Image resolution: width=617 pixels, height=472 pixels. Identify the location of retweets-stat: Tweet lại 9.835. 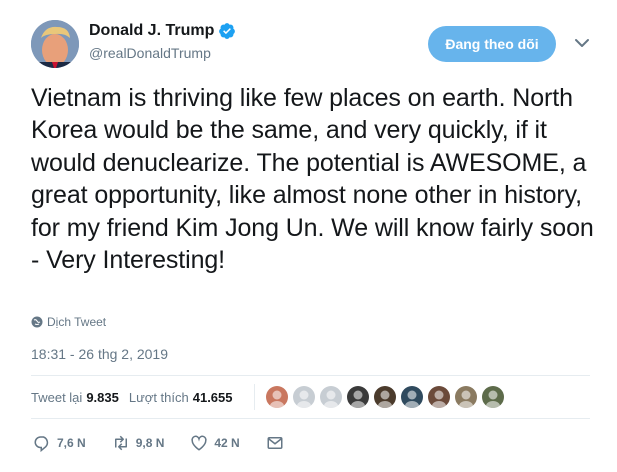
(75, 397).